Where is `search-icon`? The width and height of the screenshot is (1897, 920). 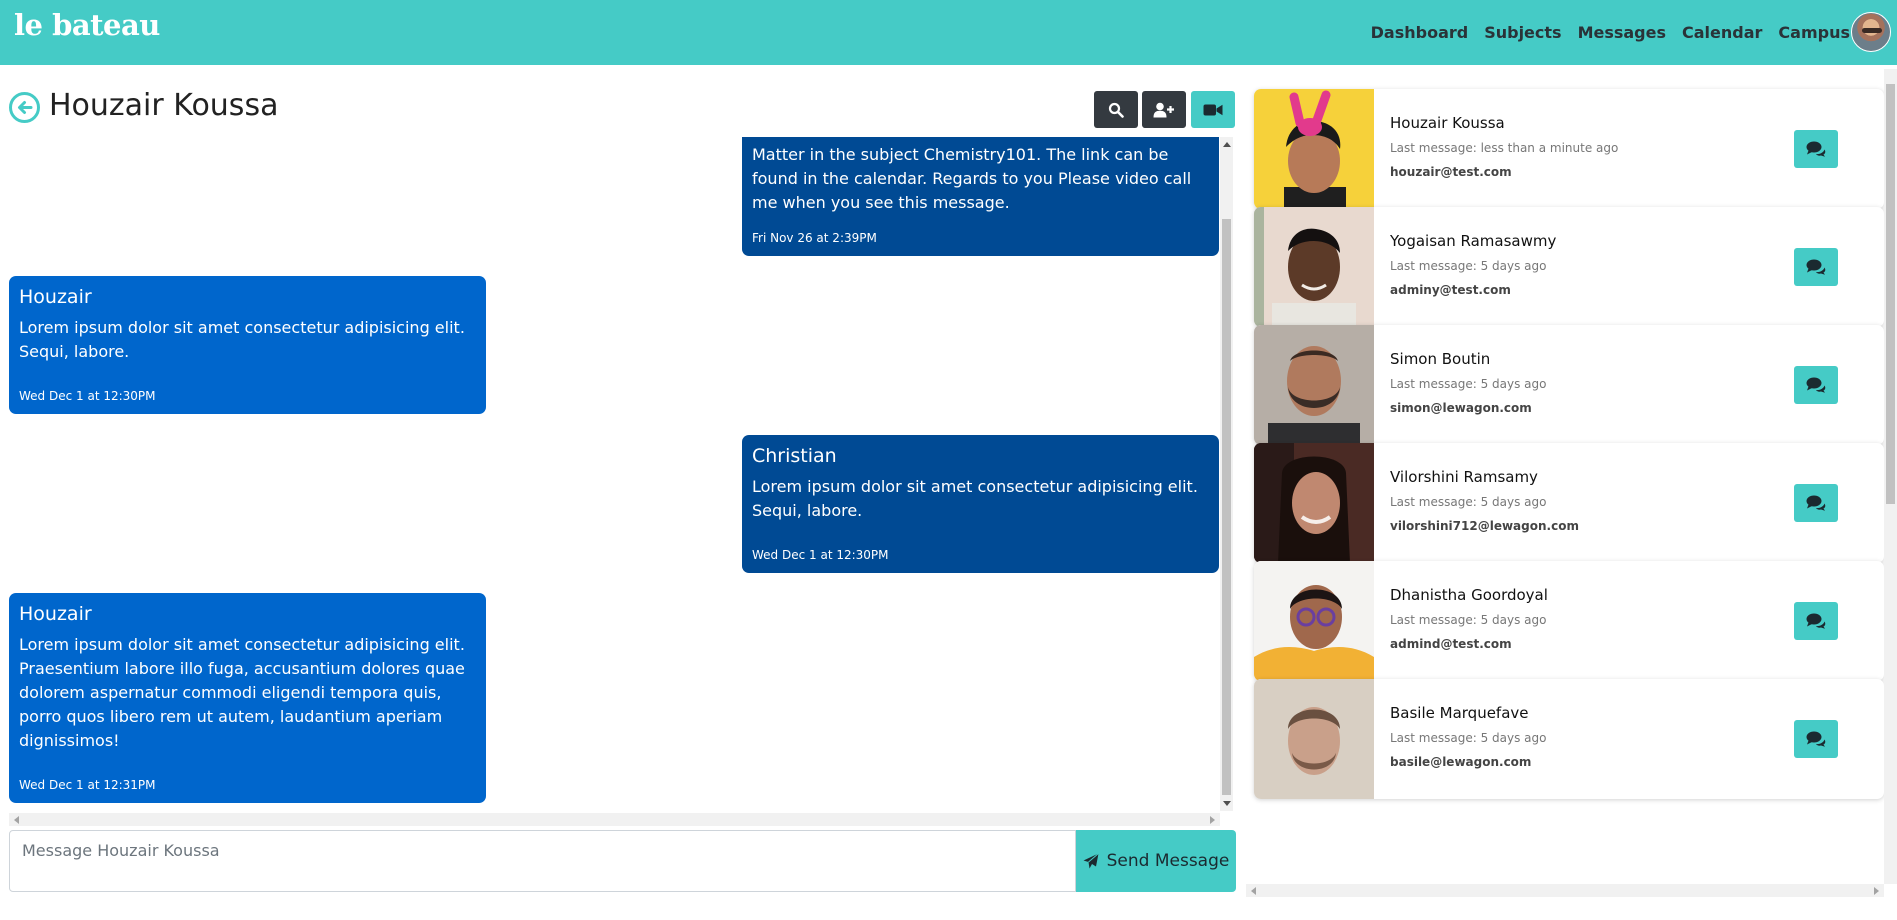
search-icon is located at coordinates (1116, 110).